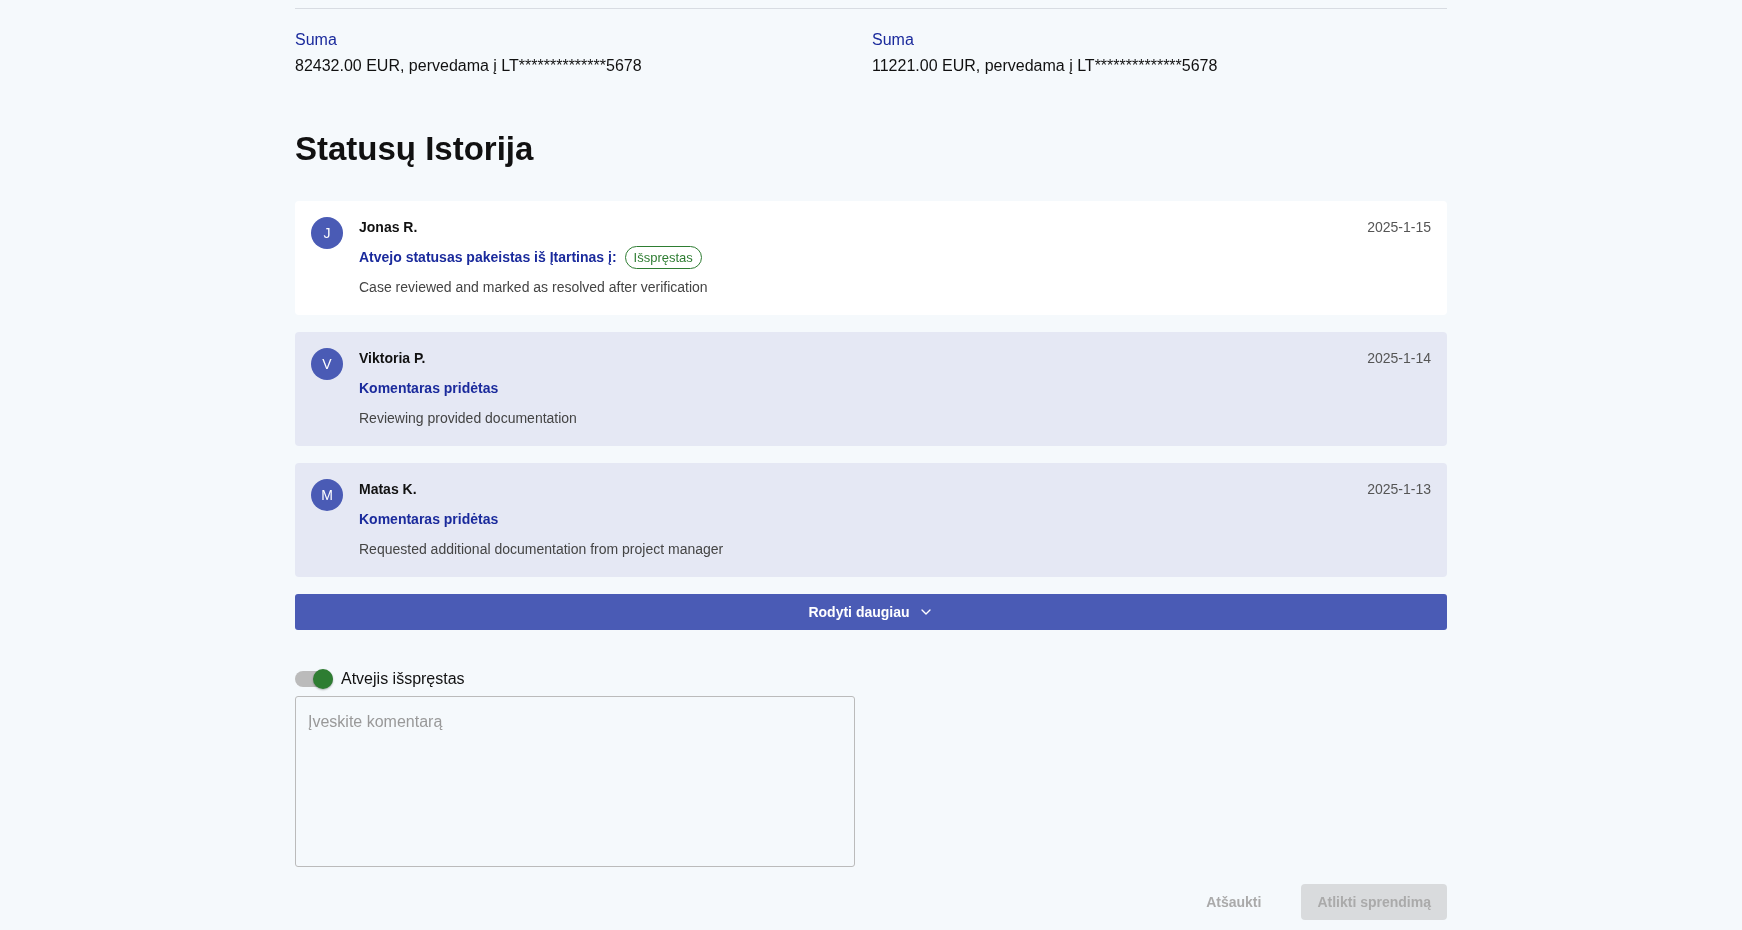 This screenshot has width=1742, height=930. What do you see at coordinates (488, 257) in the screenshot?
I see `action-text: Atvejo statusas pakeistas iš Įtartinas į:` at bounding box center [488, 257].